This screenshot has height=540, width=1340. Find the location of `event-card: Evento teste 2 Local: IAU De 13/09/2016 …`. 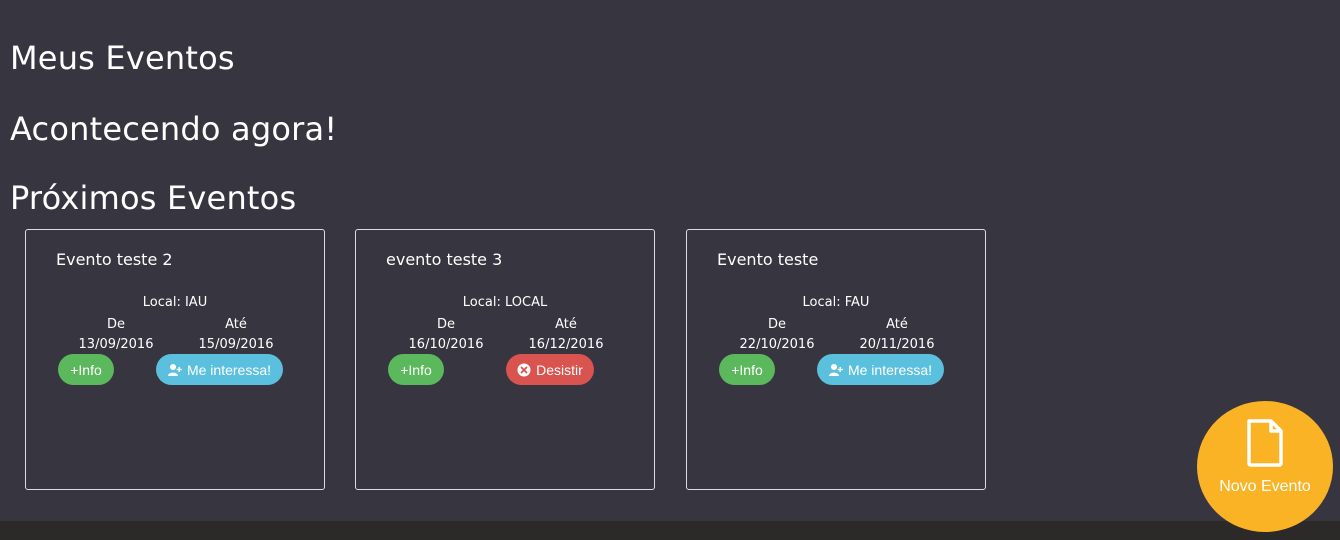

event-card: Evento teste 2 Local: IAU De 13/09/2016 … is located at coordinates (175, 359).